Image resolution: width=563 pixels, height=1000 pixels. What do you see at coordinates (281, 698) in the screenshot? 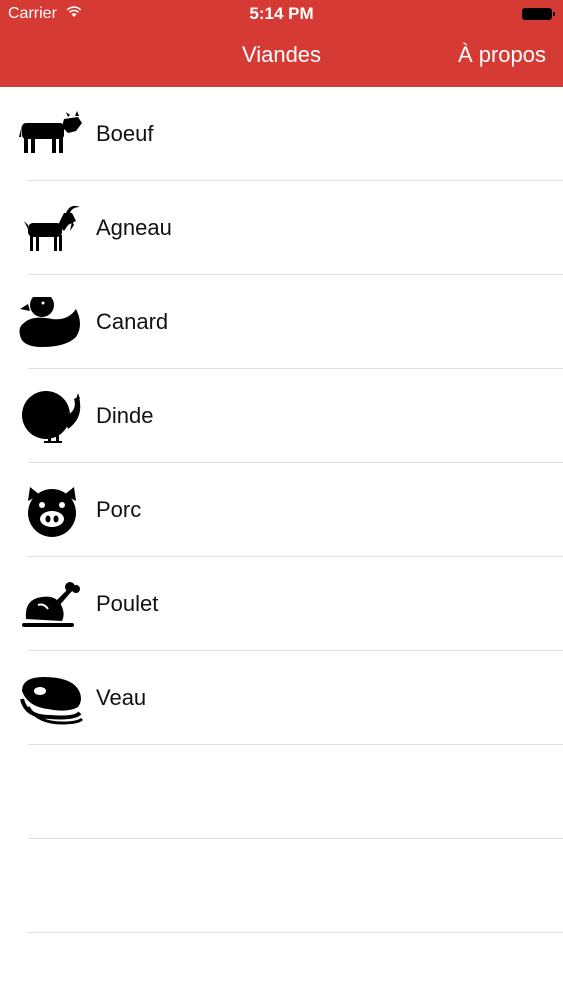
I see `list-item: Veau` at bounding box center [281, 698].